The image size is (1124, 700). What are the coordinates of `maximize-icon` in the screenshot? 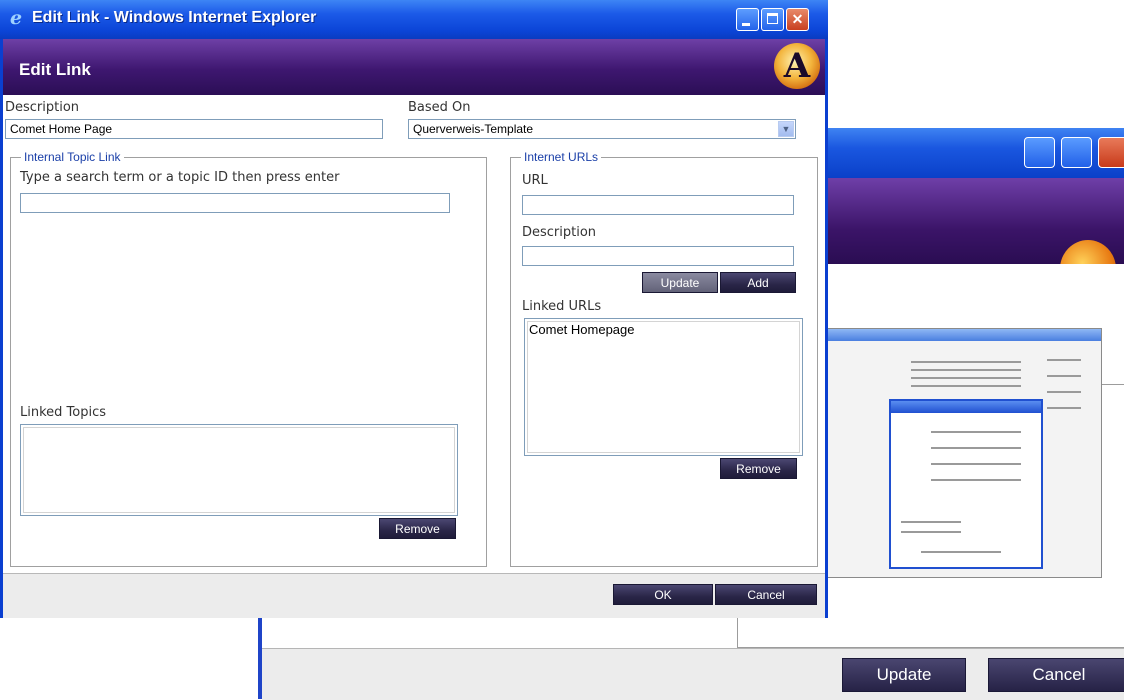 It's located at (772, 19).